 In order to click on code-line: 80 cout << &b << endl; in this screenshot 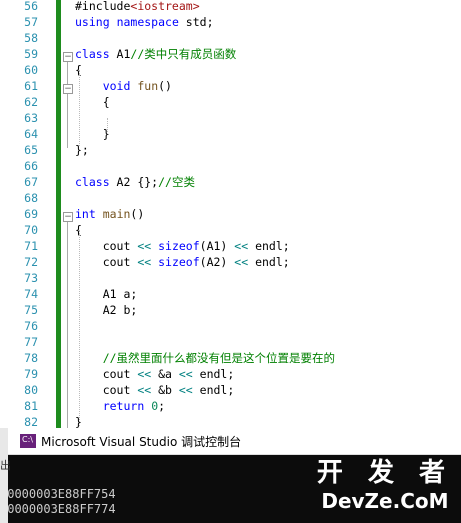, I will do `click(230, 390)`.